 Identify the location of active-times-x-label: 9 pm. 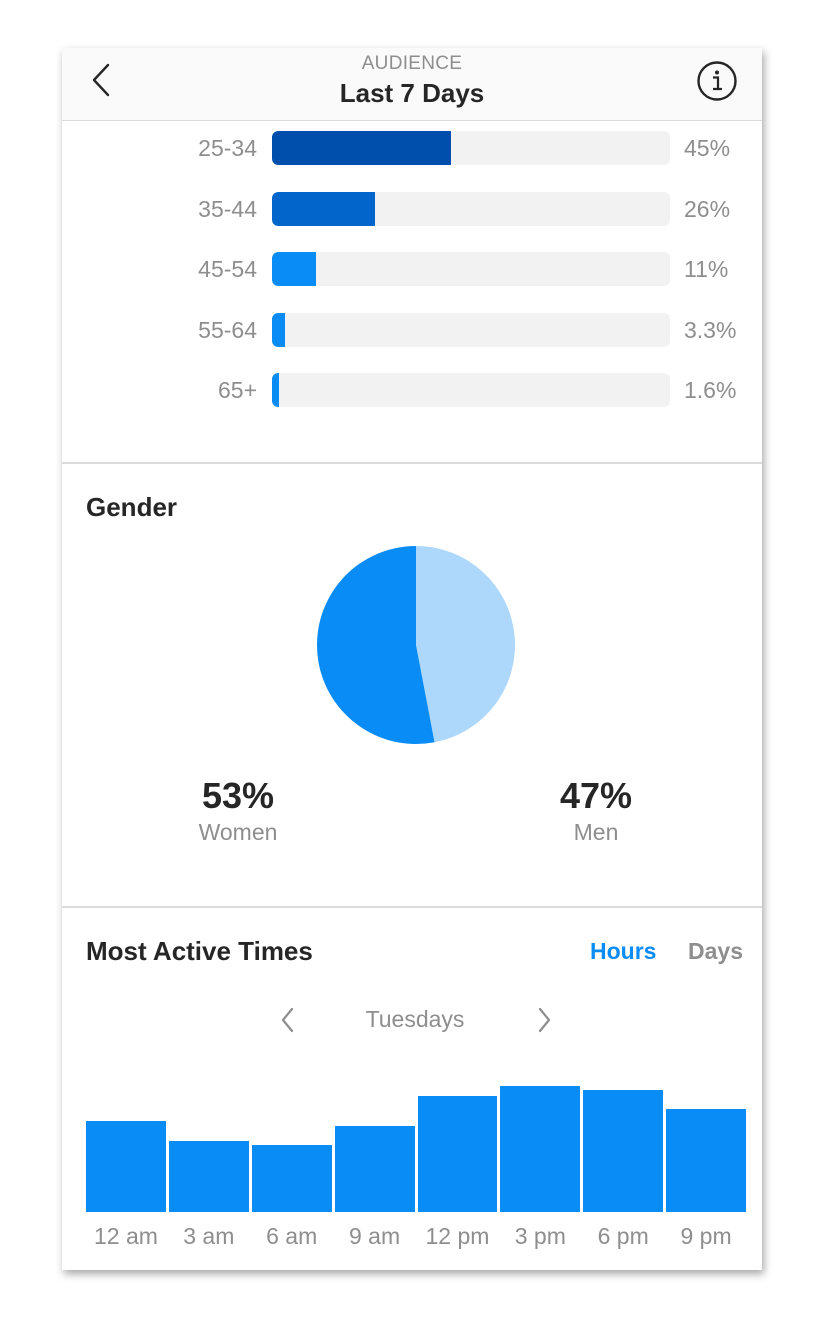
(706, 1236).